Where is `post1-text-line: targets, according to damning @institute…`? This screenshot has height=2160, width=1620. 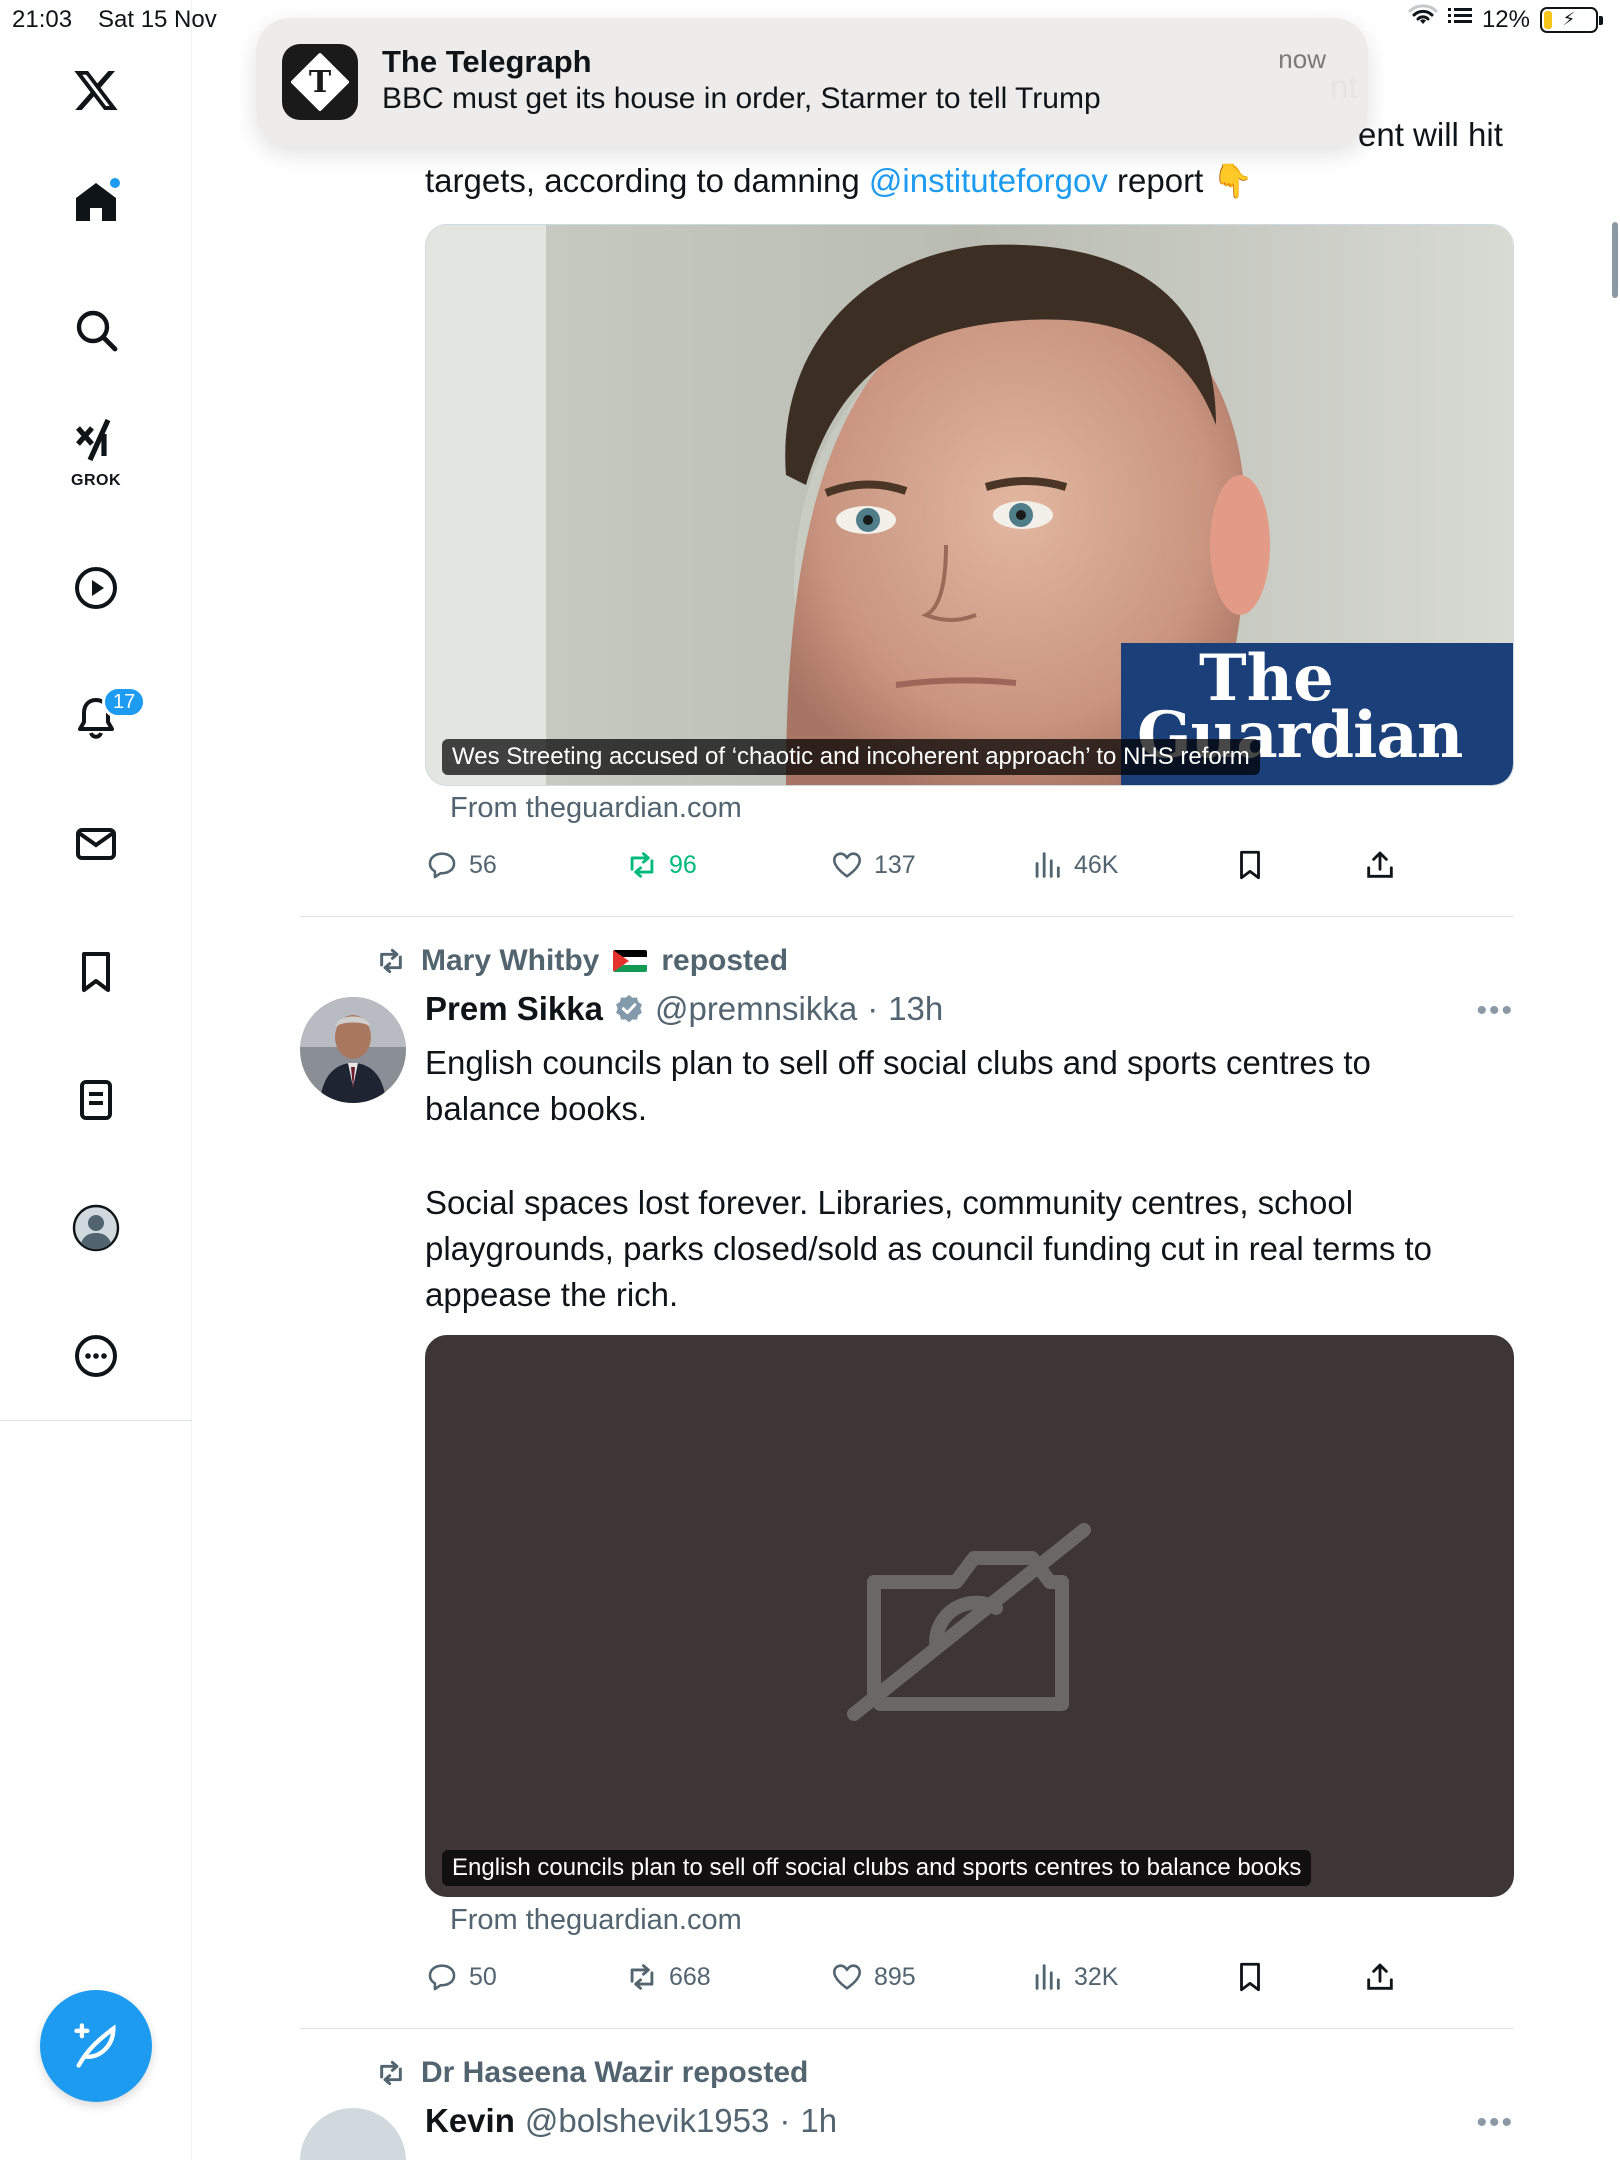
post1-text-line: targets, according to damning @institute… is located at coordinates (839, 181).